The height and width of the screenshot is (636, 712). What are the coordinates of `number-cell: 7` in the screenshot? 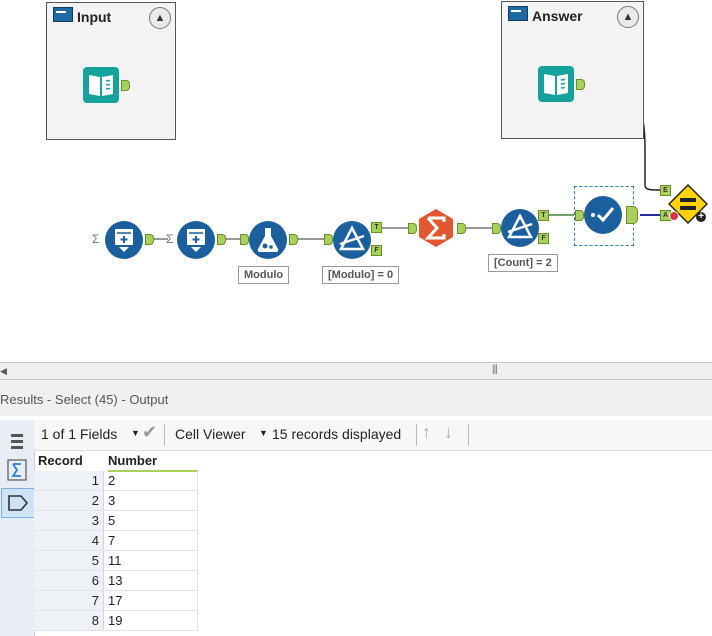 It's located at (151, 541).